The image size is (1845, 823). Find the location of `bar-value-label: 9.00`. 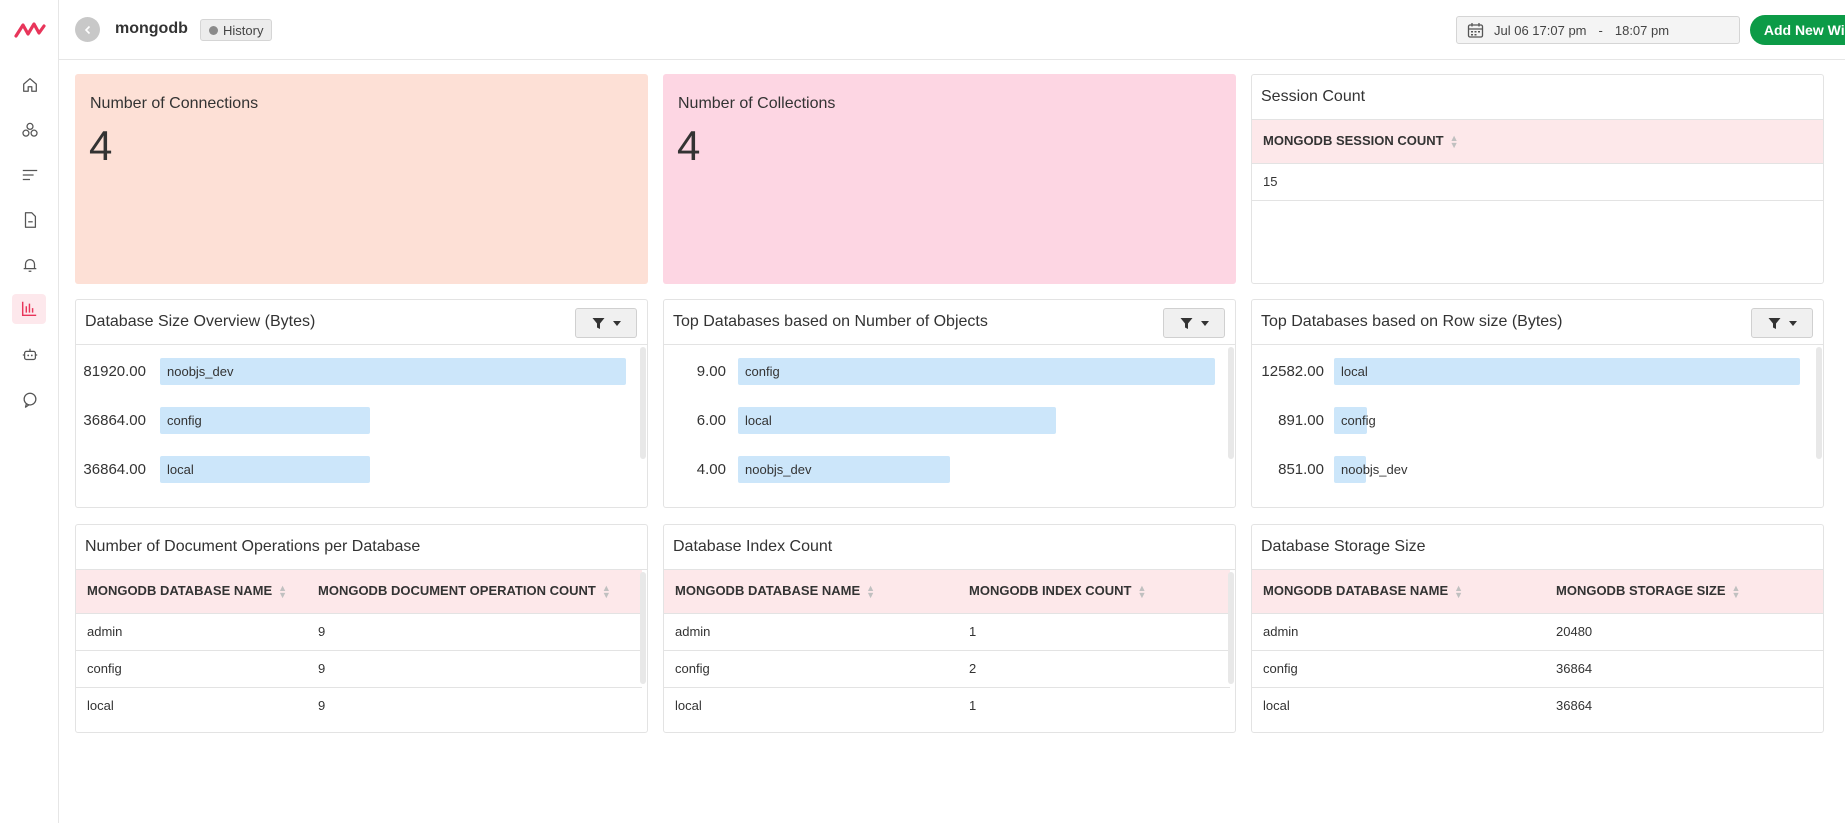

bar-value-label: 9.00 is located at coordinates (711, 371).